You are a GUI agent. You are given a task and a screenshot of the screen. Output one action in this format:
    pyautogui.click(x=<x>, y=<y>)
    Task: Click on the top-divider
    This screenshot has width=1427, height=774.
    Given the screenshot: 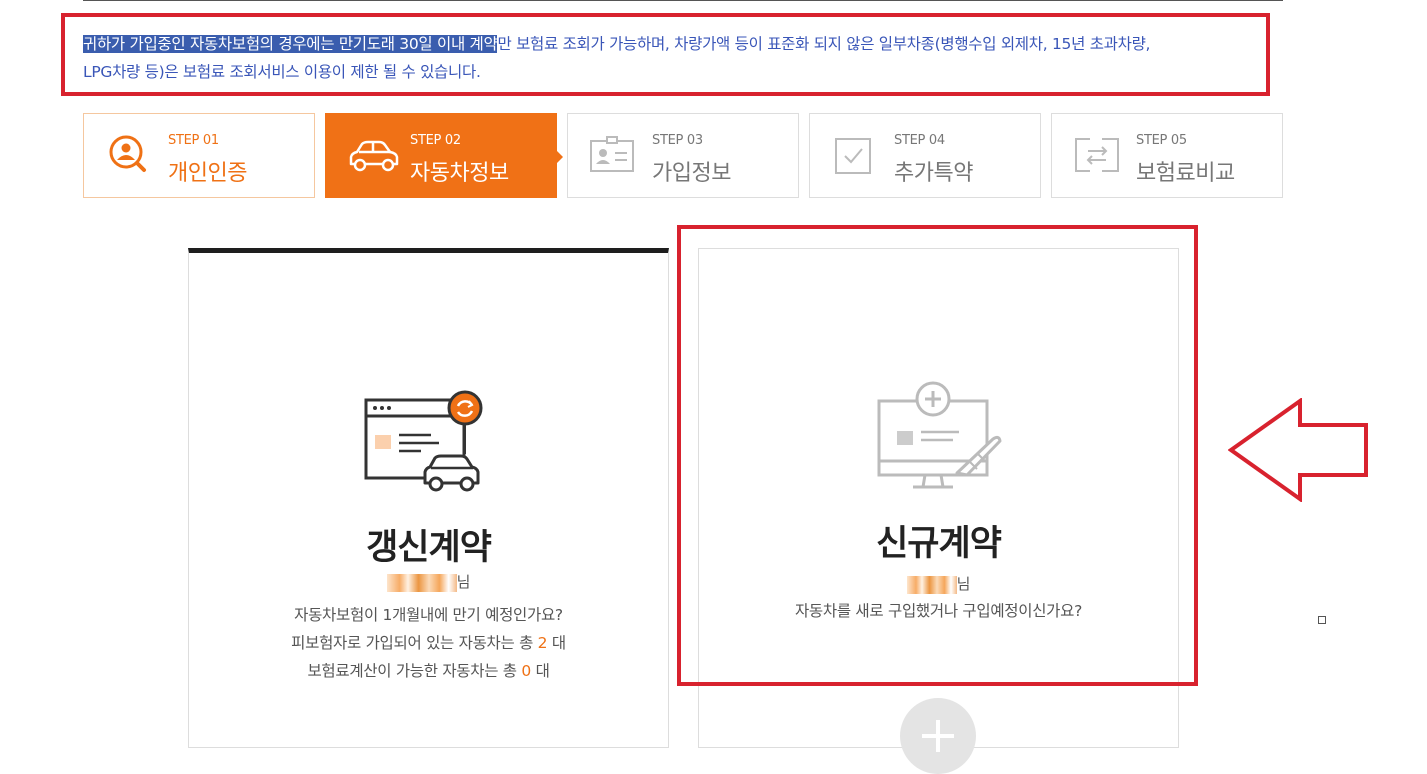 What is the action you would take?
    pyautogui.click(x=683, y=0)
    